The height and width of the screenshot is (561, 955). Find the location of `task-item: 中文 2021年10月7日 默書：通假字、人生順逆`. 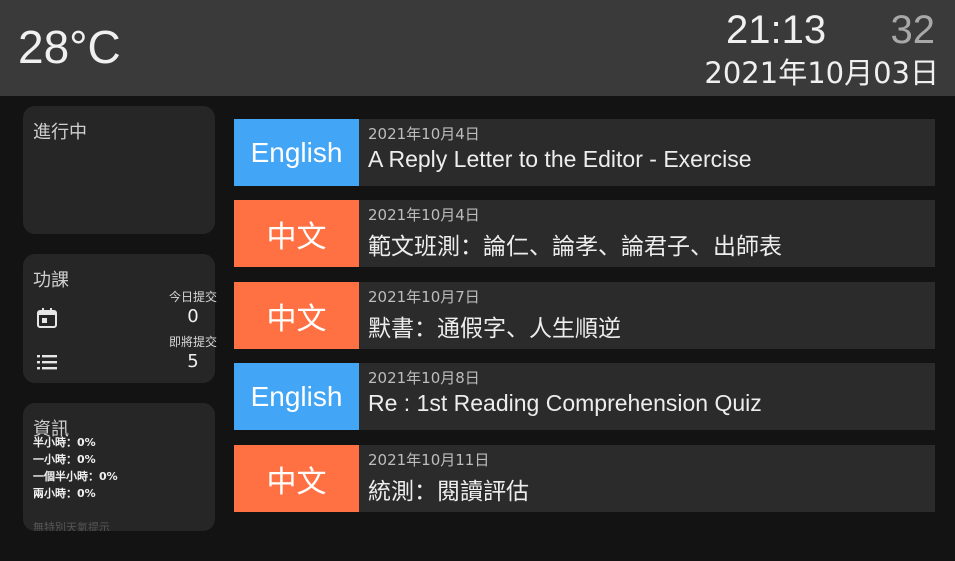

task-item: 中文 2021年10月7日 默書：通假字、人生順逆 is located at coordinates (584, 315).